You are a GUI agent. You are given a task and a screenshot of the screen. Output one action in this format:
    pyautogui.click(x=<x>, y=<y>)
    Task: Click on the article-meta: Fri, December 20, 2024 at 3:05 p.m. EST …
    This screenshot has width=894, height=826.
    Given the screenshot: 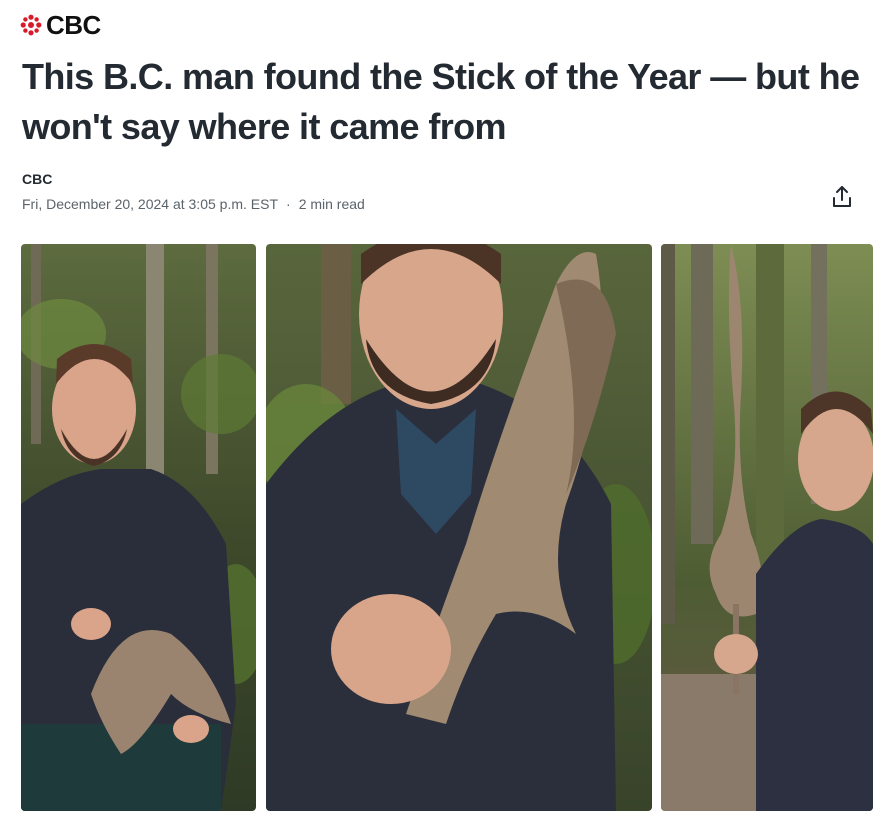 What is the action you would take?
    pyautogui.click(x=193, y=204)
    